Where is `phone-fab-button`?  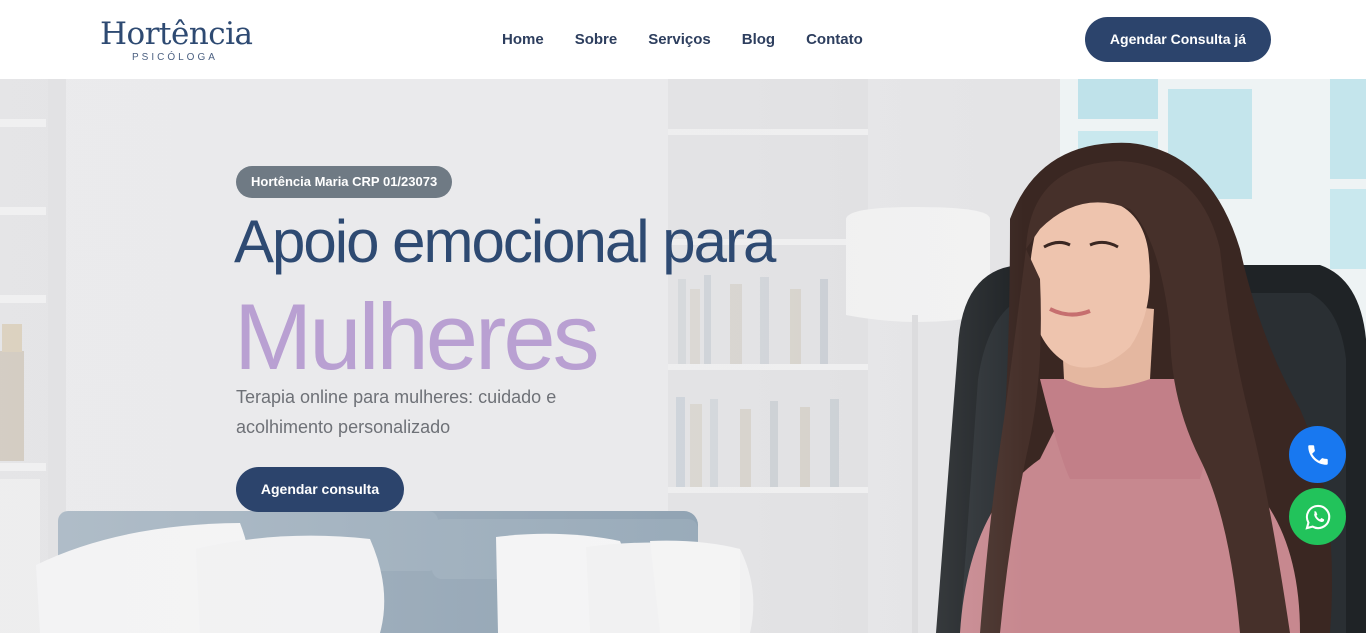 phone-fab-button is located at coordinates (1317, 454).